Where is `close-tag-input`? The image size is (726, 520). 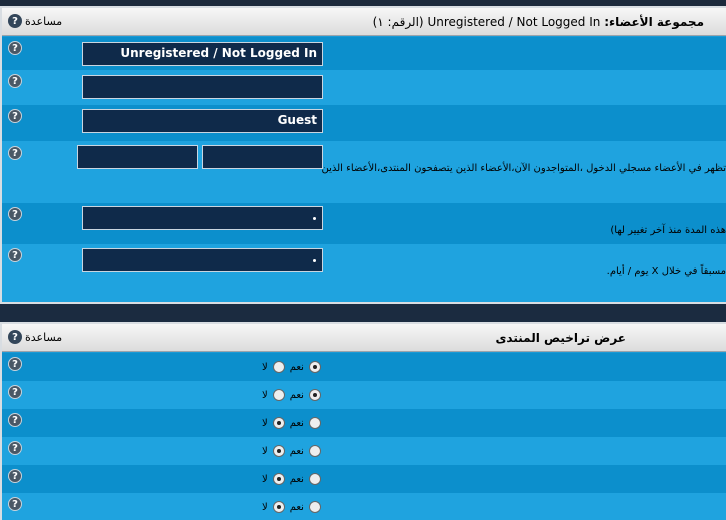 close-tag-input is located at coordinates (137, 157).